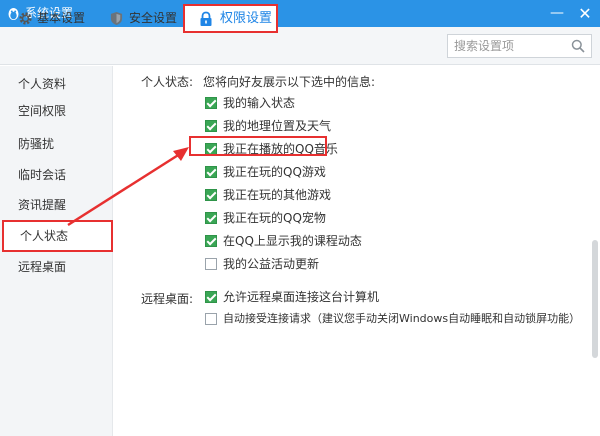  I want to click on qq-music-highlight, so click(258, 146).